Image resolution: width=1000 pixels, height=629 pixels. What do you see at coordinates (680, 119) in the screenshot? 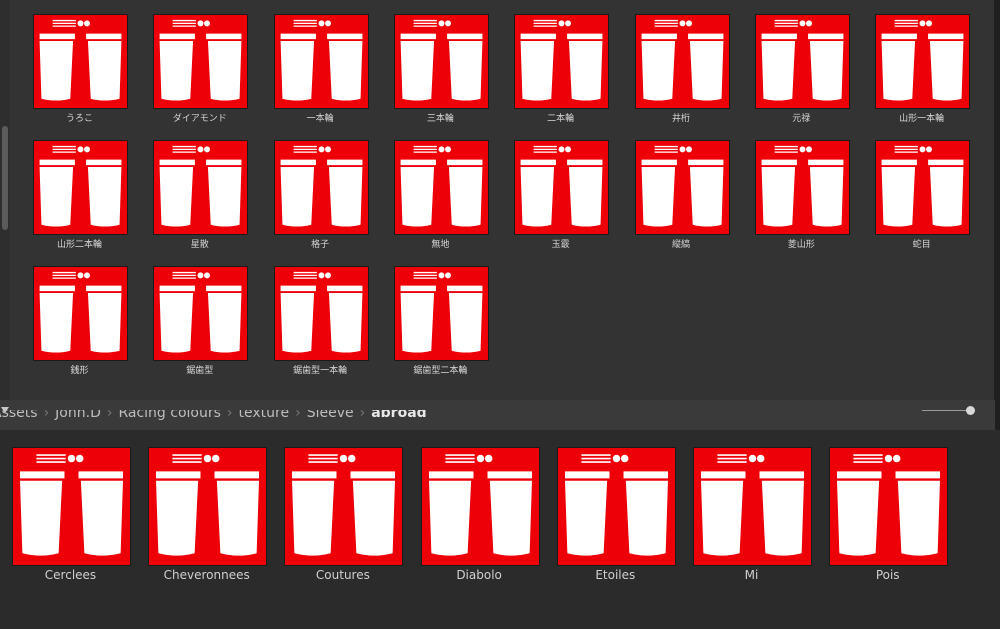
I see `asset-label: 井桁` at bounding box center [680, 119].